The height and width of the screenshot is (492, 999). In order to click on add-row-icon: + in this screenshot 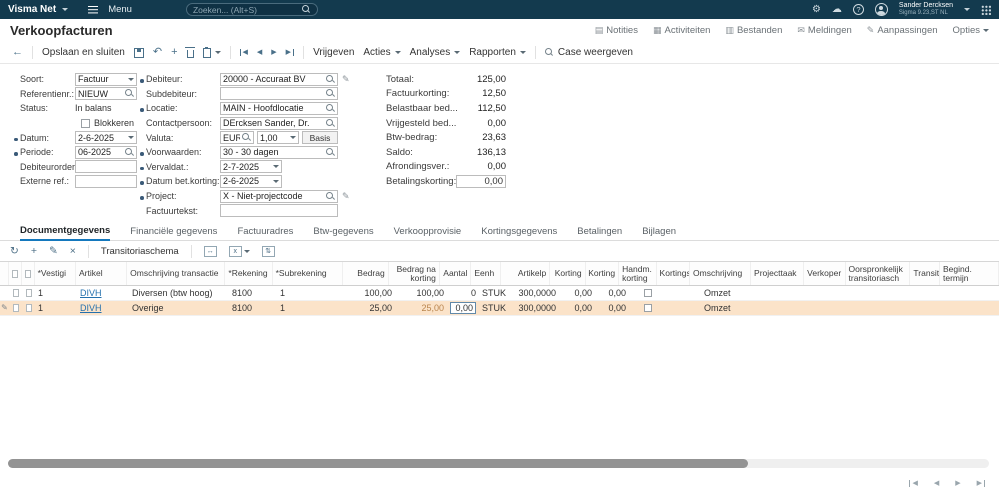, I will do `click(34, 251)`.